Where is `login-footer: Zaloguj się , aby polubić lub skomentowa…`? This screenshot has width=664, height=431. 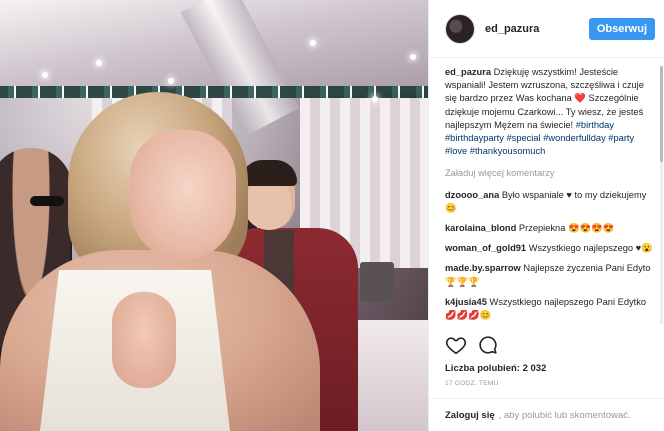
login-footer: Zaloguj się , aby polubić lub skomentowa… is located at coordinates (546, 414).